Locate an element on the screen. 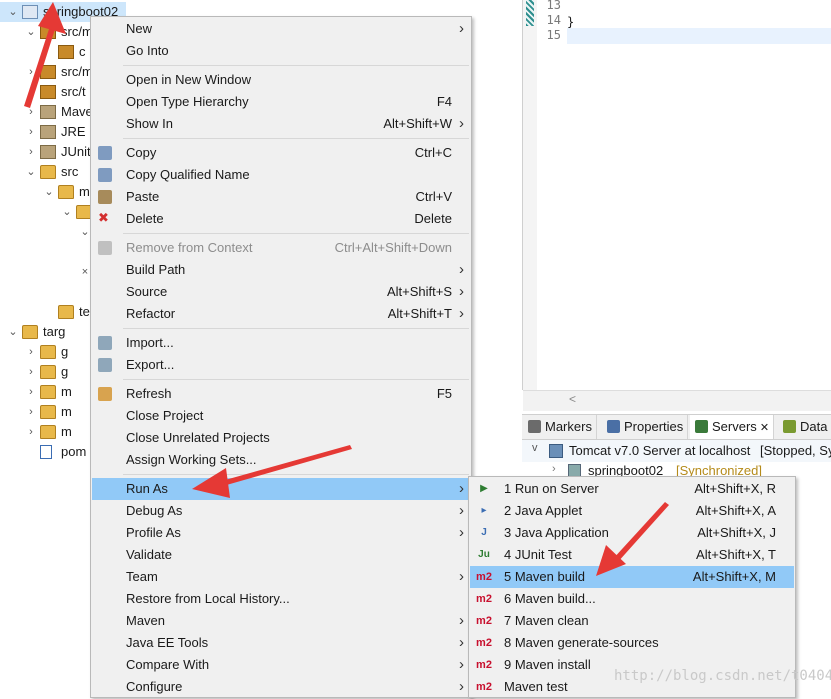 The height and width of the screenshot is (699, 831). submenu-item-5-maven-build: m2 5 Maven build Alt+Shift+X, M is located at coordinates (632, 577).